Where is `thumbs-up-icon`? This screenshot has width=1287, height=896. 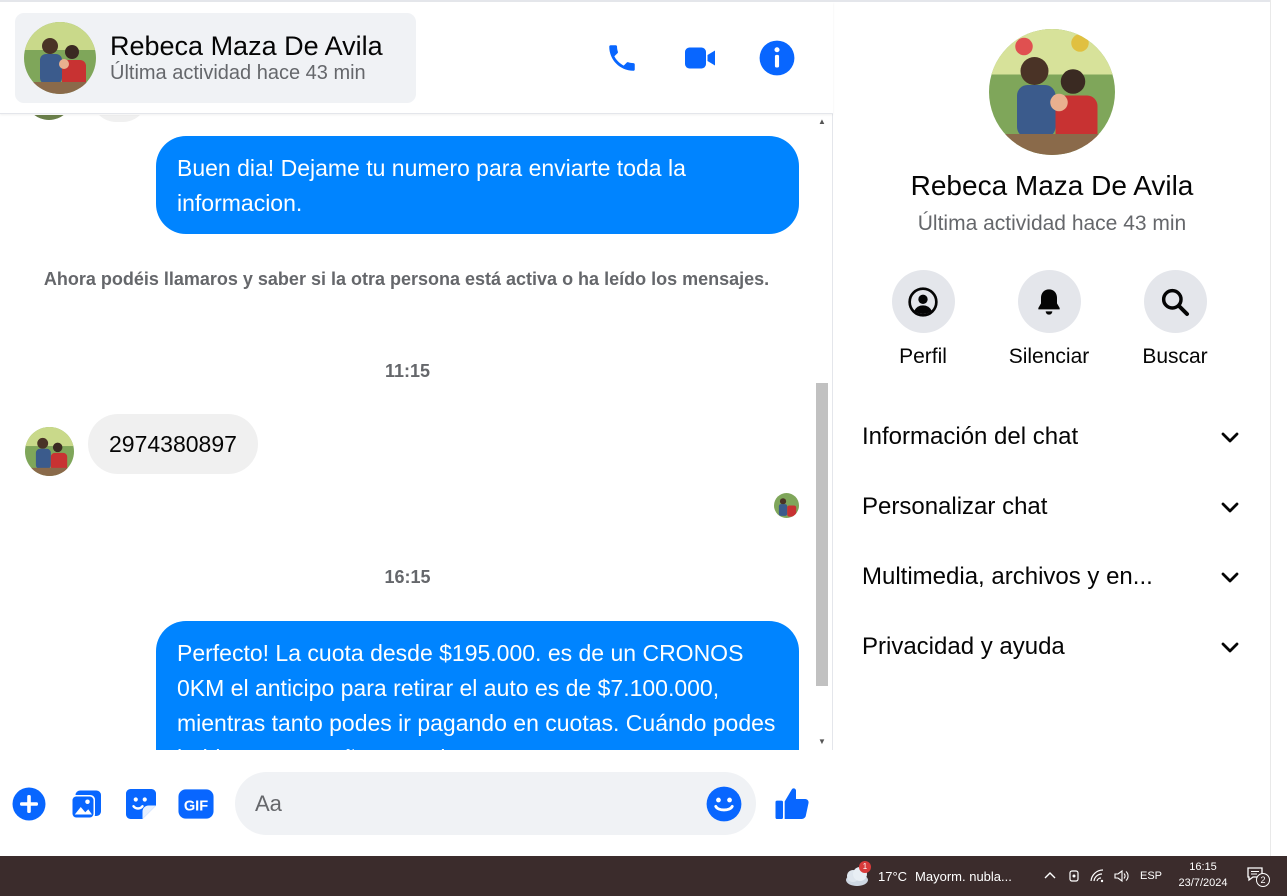 thumbs-up-icon is located at coordinates (792, 803).